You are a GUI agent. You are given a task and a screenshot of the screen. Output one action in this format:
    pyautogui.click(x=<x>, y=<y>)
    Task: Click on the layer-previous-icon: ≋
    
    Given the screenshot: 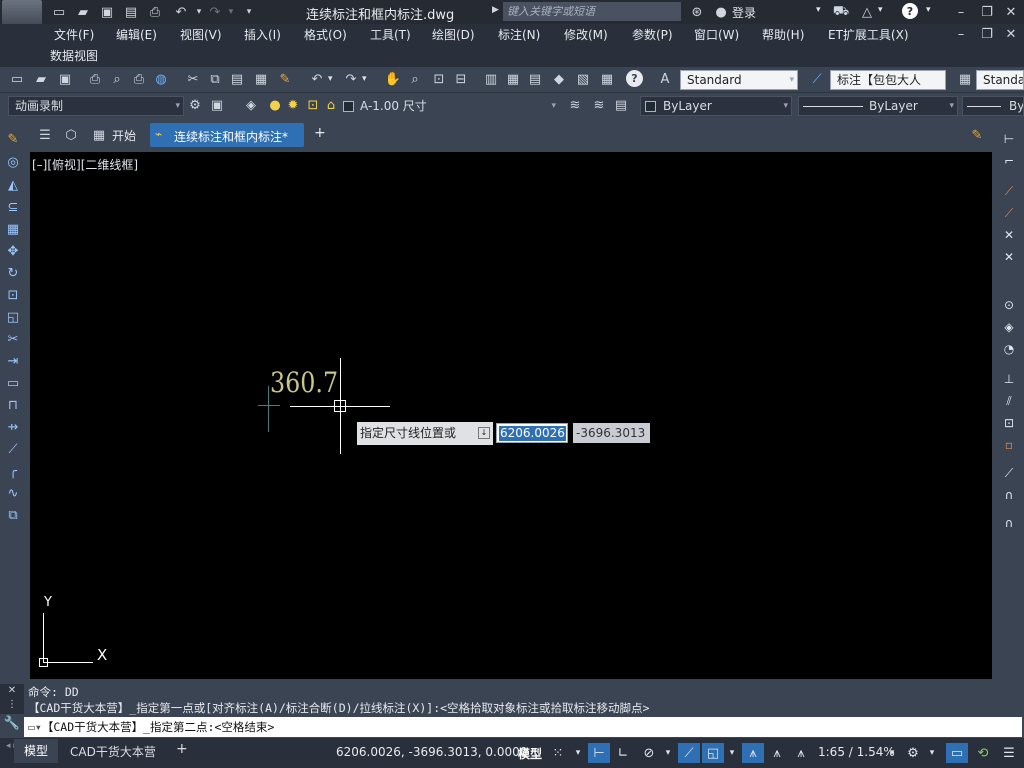 What is the action you would take?
    pyautogui.click(x=599, y=105)
    